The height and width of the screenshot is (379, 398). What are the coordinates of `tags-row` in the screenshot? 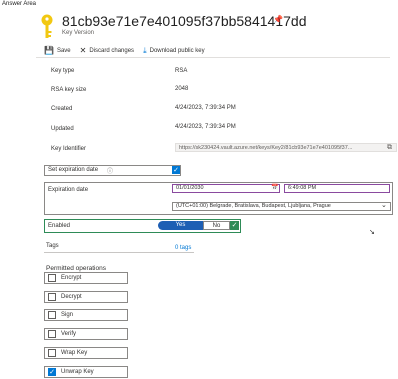 It's located at (119, 246).